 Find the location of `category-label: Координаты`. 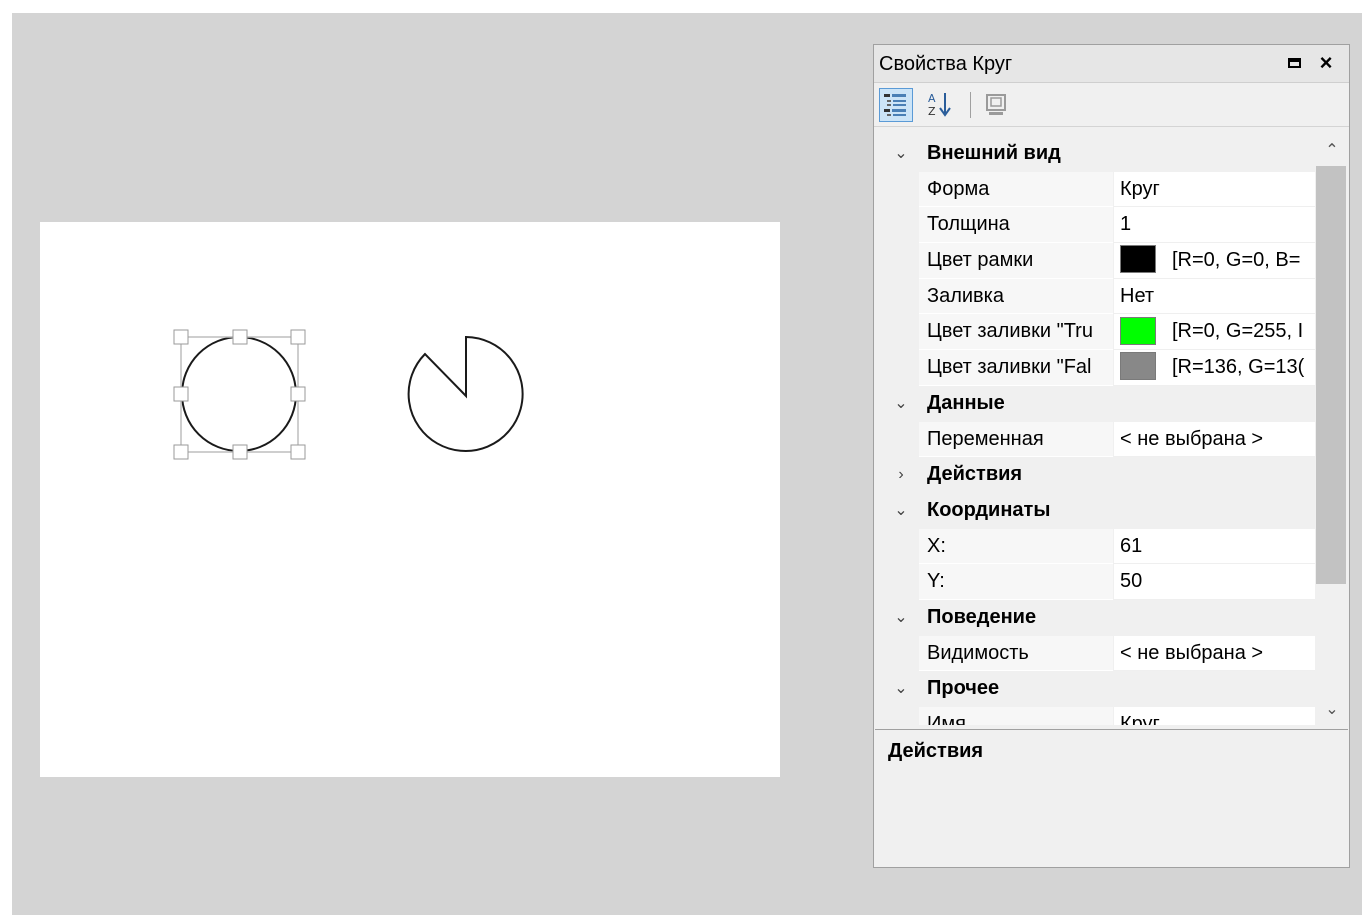

category-label: Координаты is located at coordinates (989, 509).